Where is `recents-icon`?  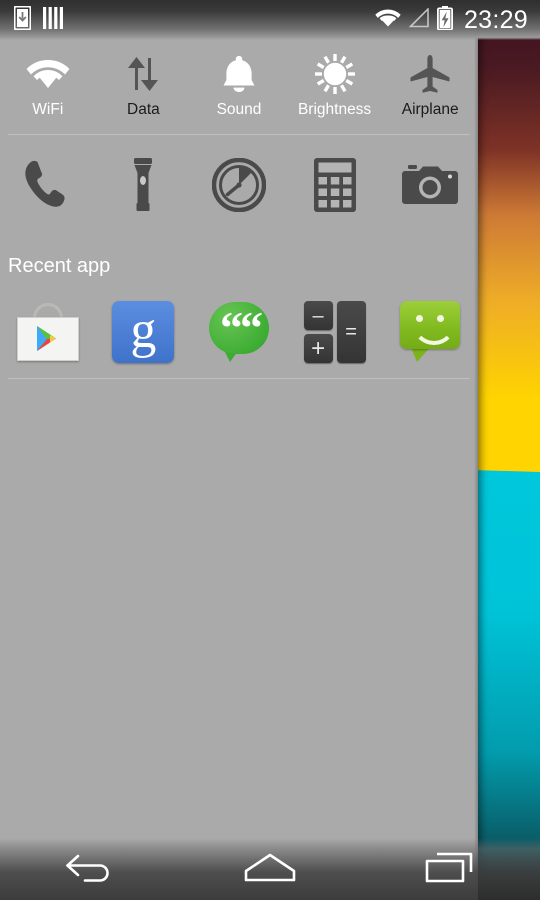
recents-icon is located at coordinates (450, 869).